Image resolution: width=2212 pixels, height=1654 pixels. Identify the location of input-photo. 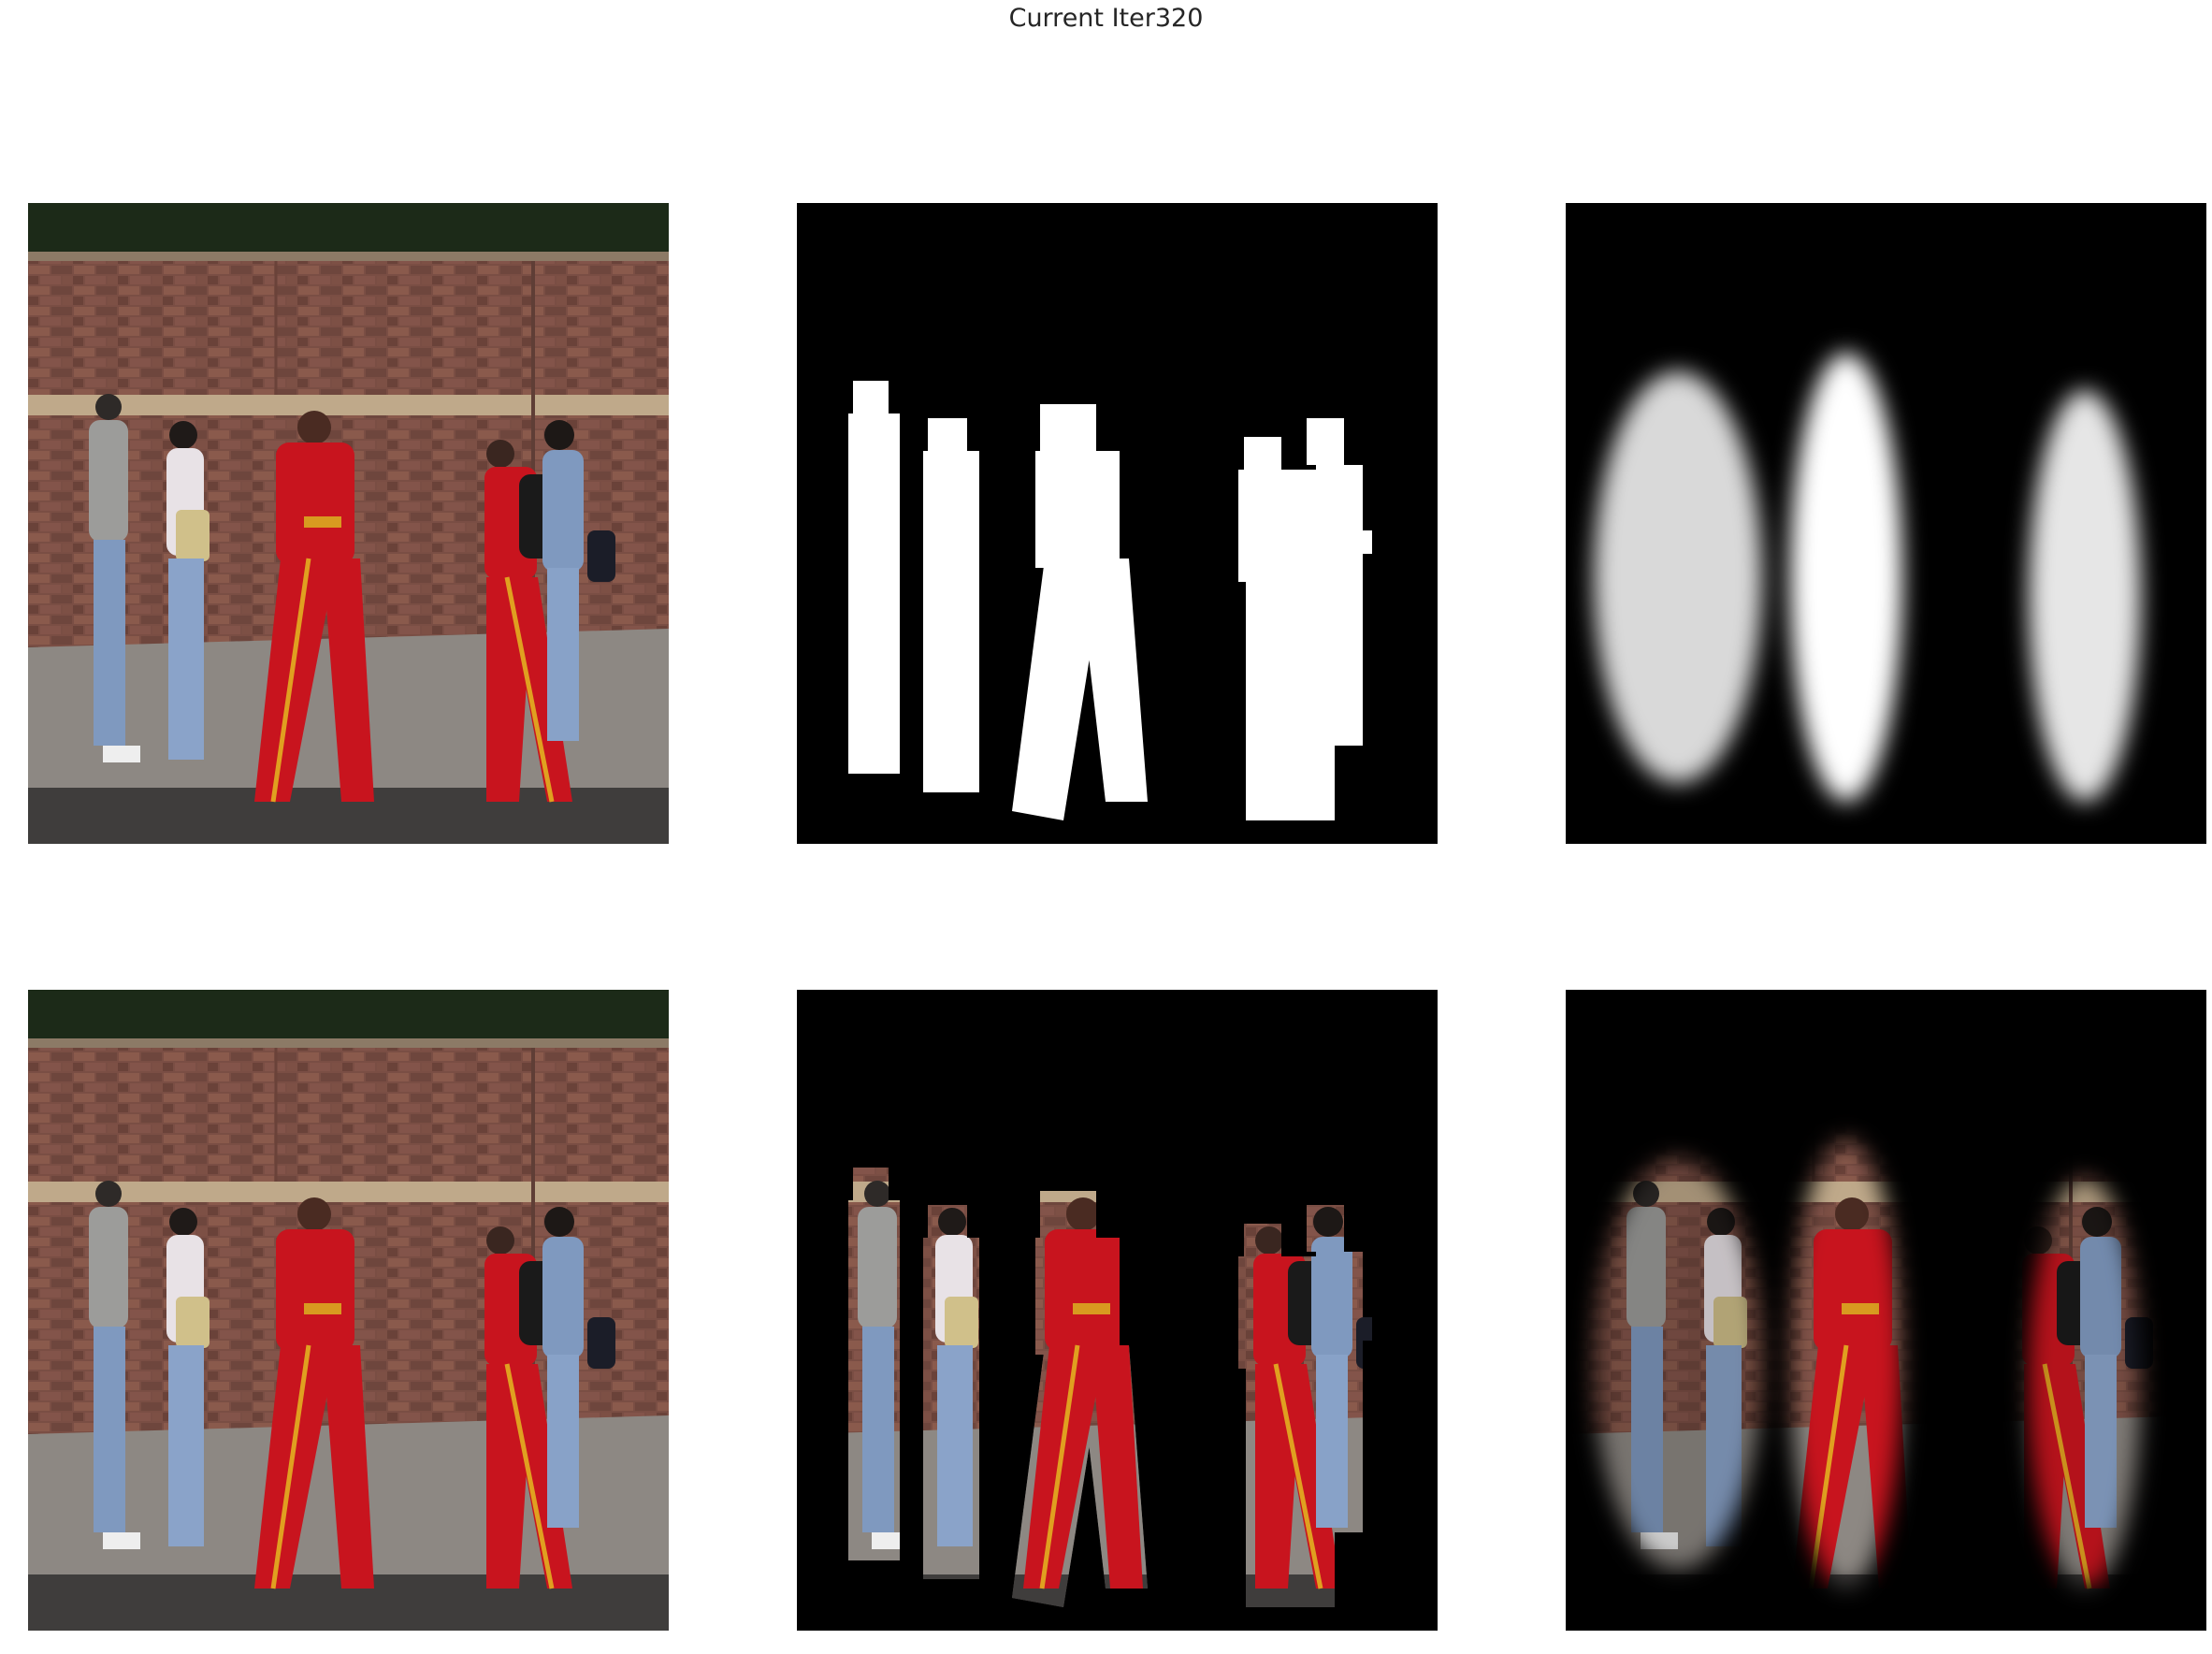
(349, 523).